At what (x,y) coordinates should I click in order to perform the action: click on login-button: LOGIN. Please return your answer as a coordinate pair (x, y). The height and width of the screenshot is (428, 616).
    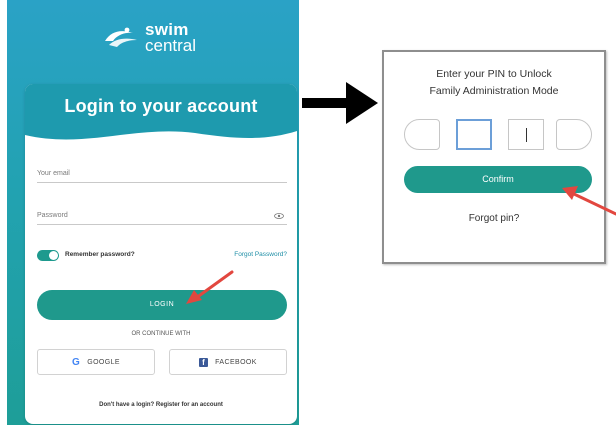
    Looking at the image, I should click on (162, 305).